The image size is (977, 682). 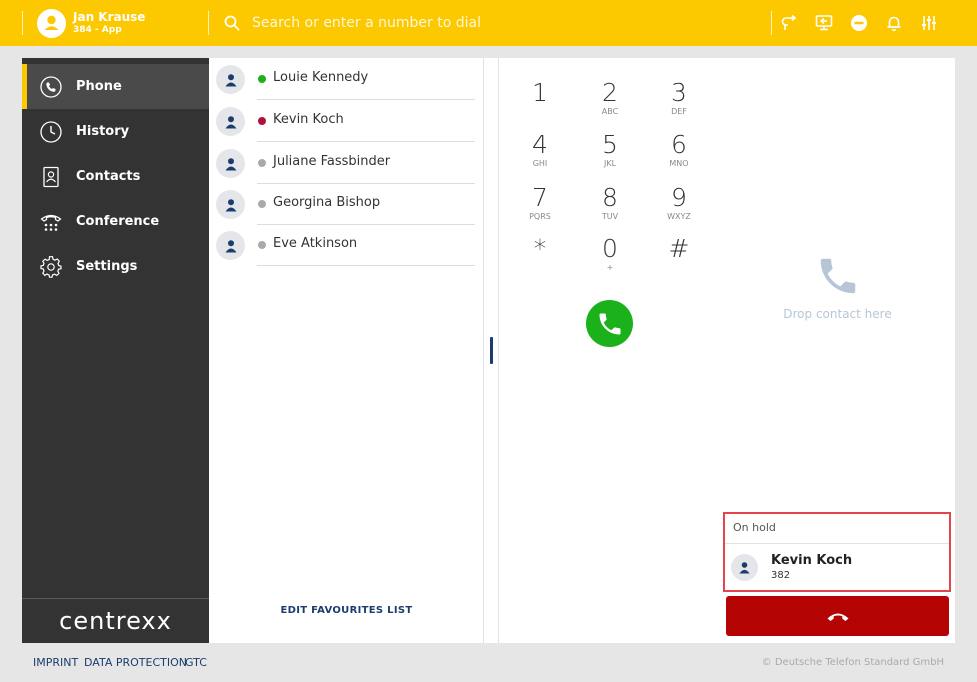 I want to click on imprint-link: IMPRINT, so click(x=55, y=662).